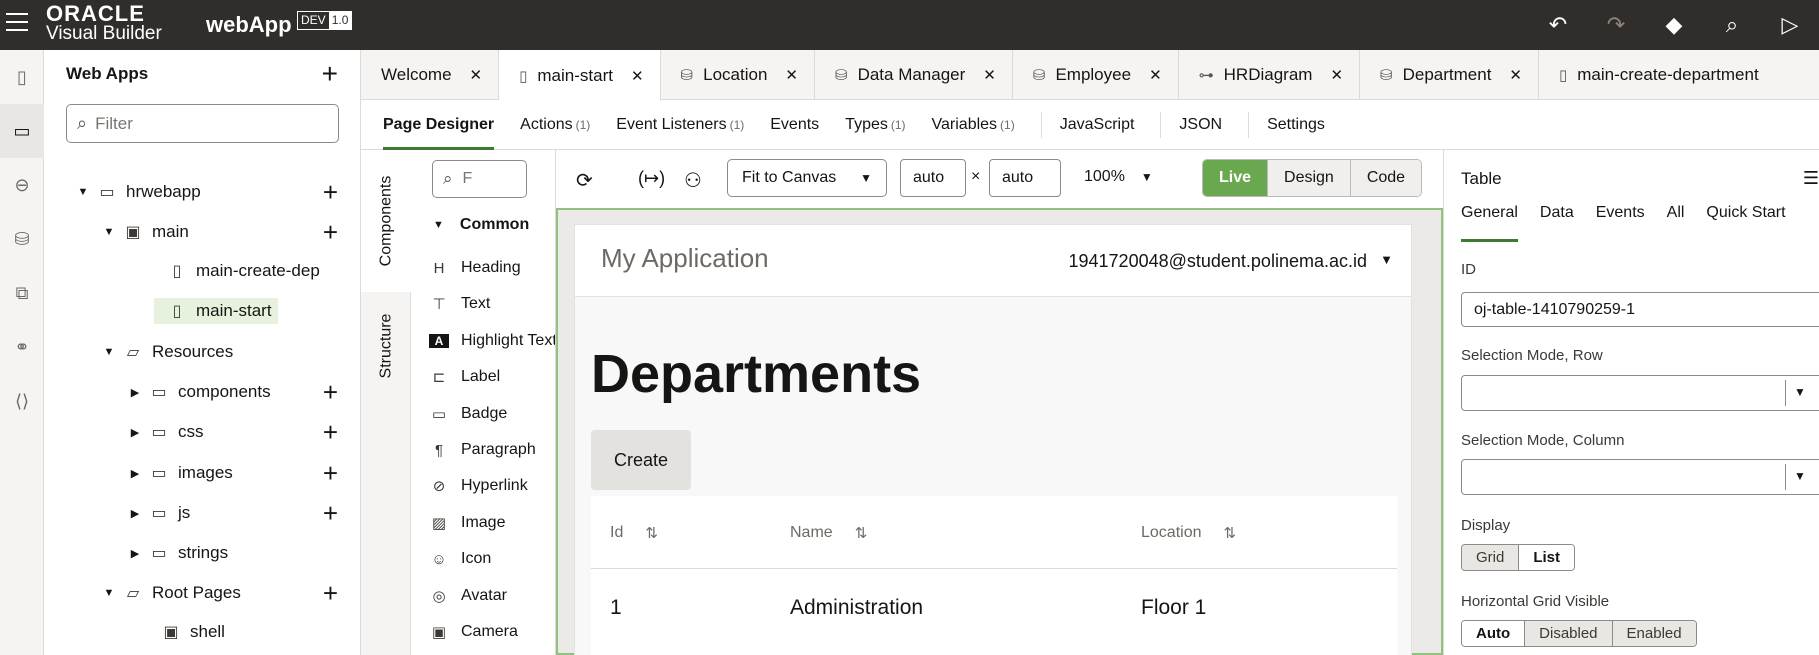 This screenshot has width=1819, height=655. I want to click on add-web-app-button: +, so click(330, 74).